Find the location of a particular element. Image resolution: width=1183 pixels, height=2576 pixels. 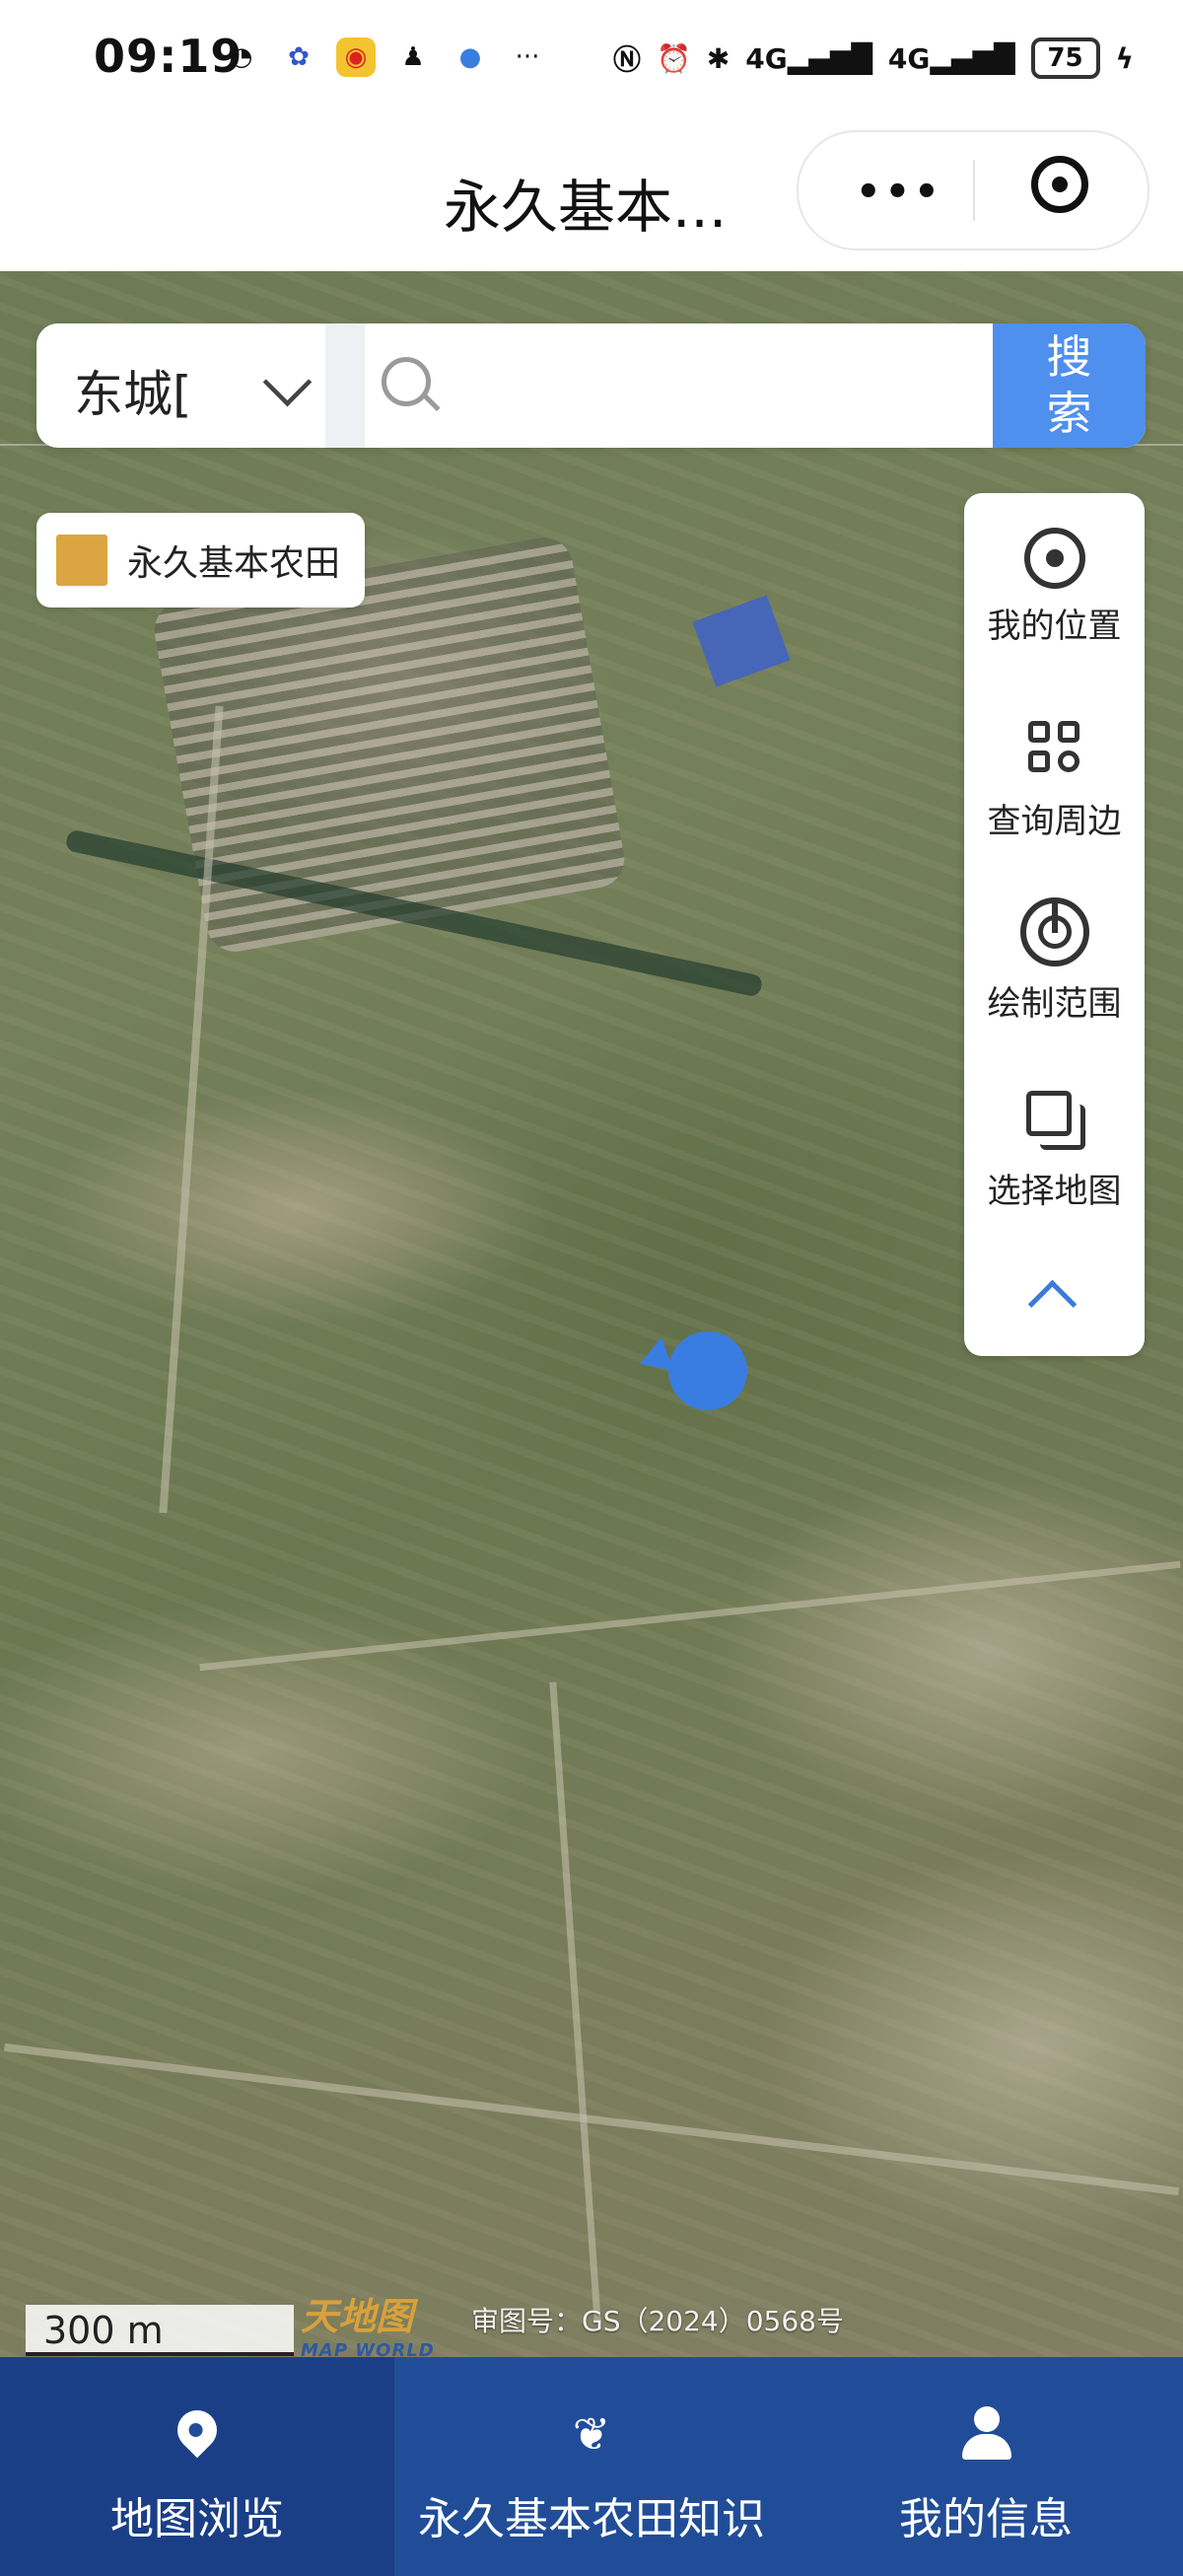

bluetooth-icon: ✱ is located at coordinates (718, 58).